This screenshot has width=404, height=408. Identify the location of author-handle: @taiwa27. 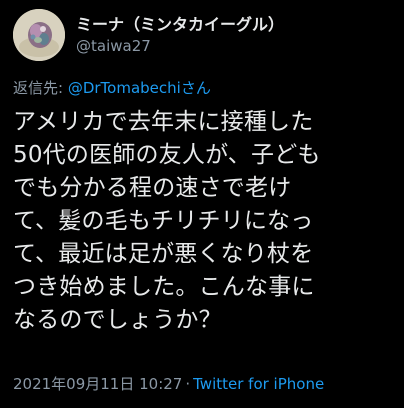
(180, 46).